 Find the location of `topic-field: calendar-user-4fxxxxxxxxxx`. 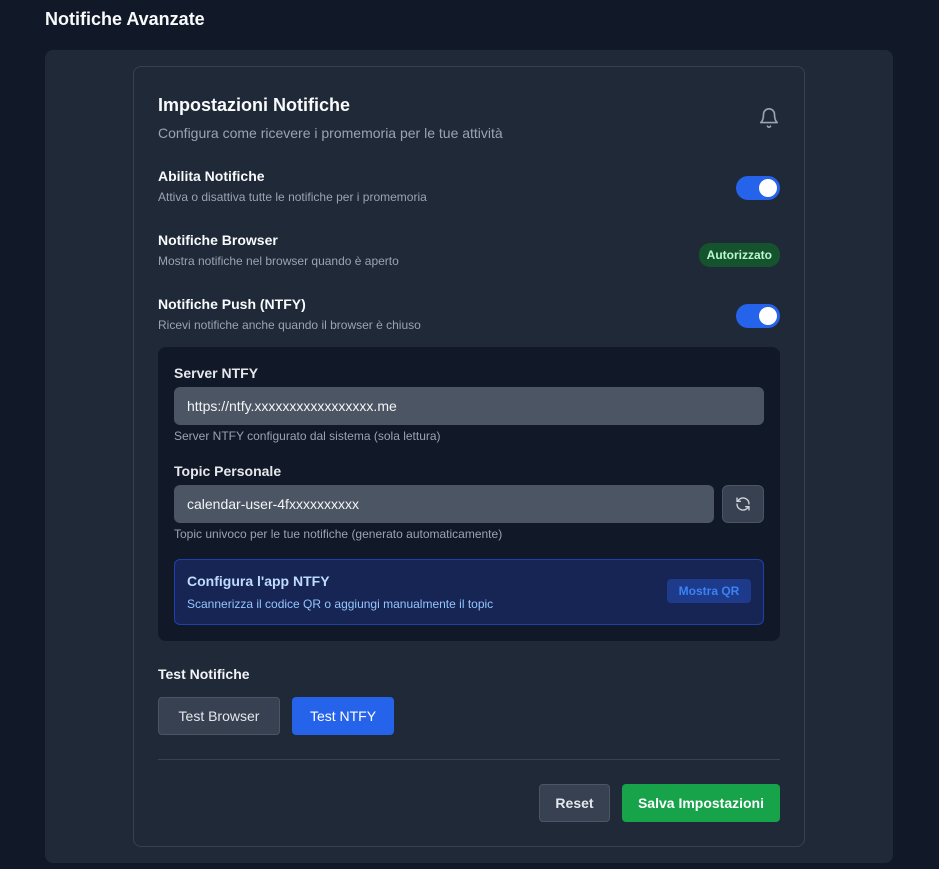

topic-field: calendar-user-4fxxxxxxxxxx is located at coordinates (444, 504).